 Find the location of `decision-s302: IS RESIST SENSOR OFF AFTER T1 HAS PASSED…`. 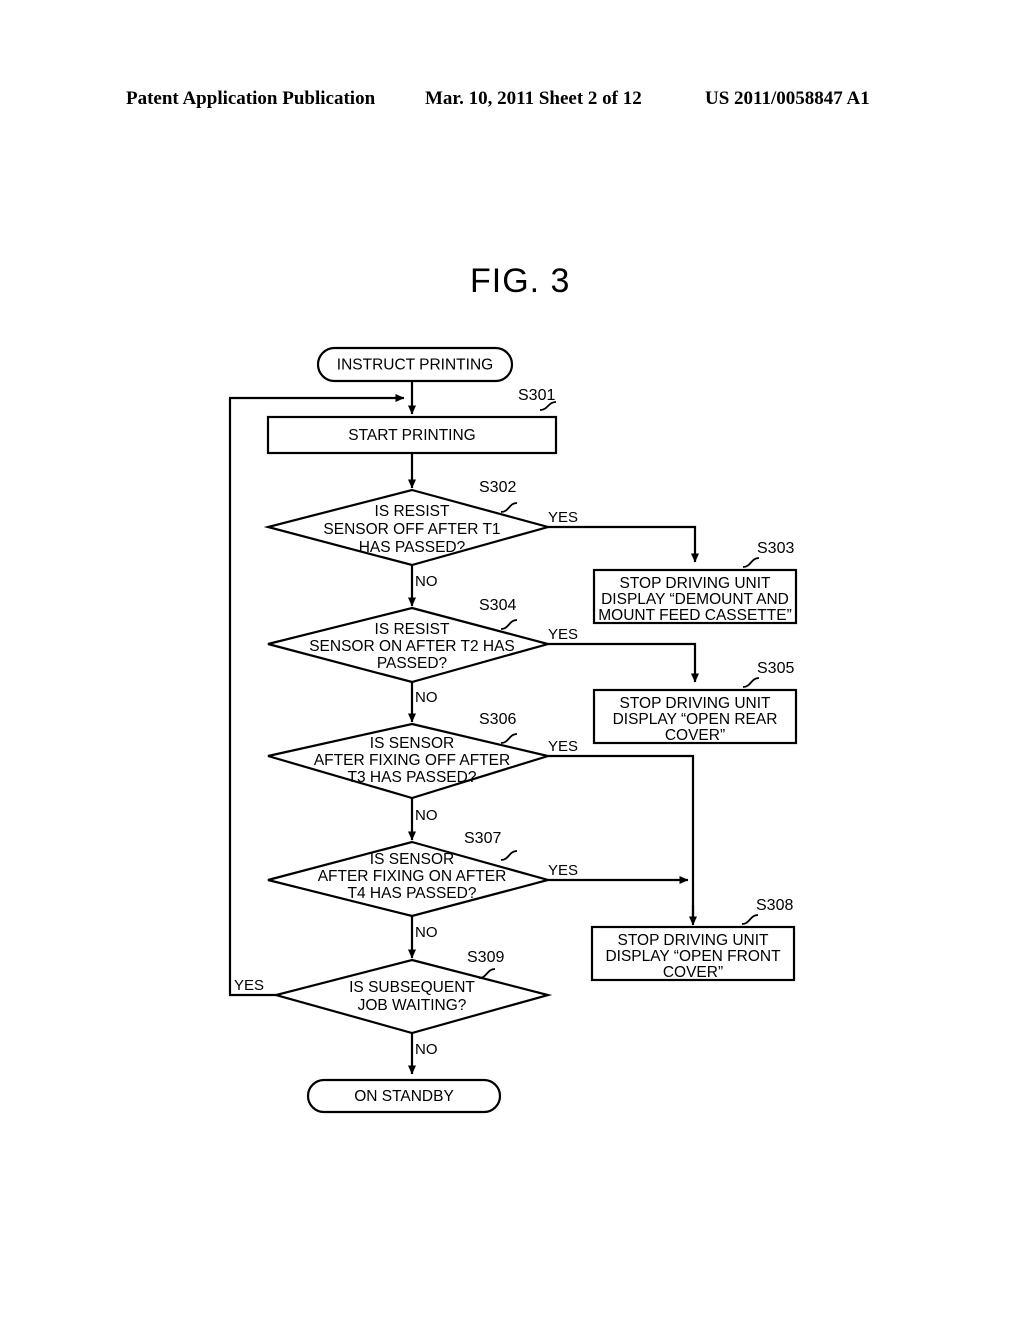

decision-s302: IS RESIST SENSOR OFF AFTER T1 HAS PASSED… is located at coordinates (408, 527).